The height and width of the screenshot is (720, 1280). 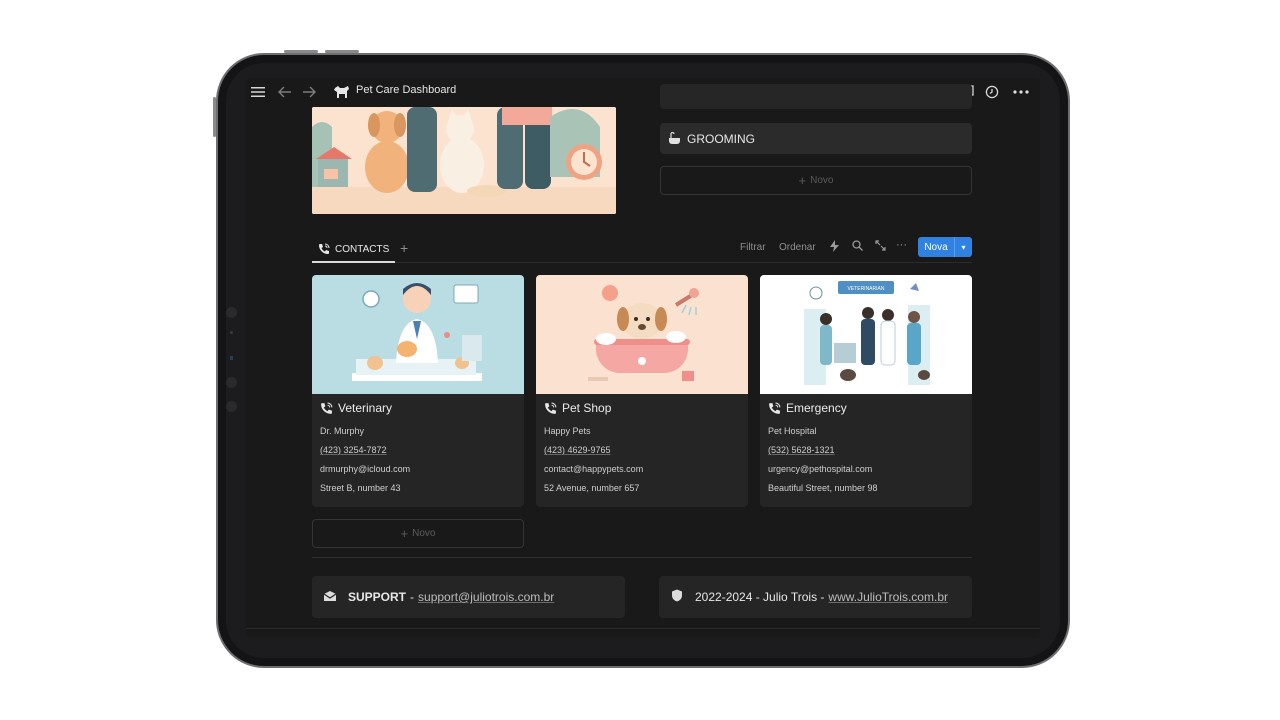 What do you see at coordinates (377, 597) in the screenshot?
I see `support-label: SUPPORT` at bounding box center [377, 597].